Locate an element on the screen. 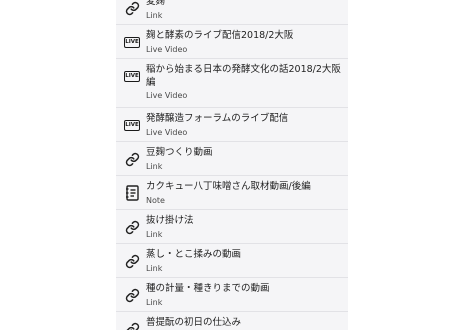 This screenshot has height=330, width=462. list-item: LIVE 稲から始まる日本の発酵文化の話2018/2大阪編 Live Video is located at coordinates (232, 83).